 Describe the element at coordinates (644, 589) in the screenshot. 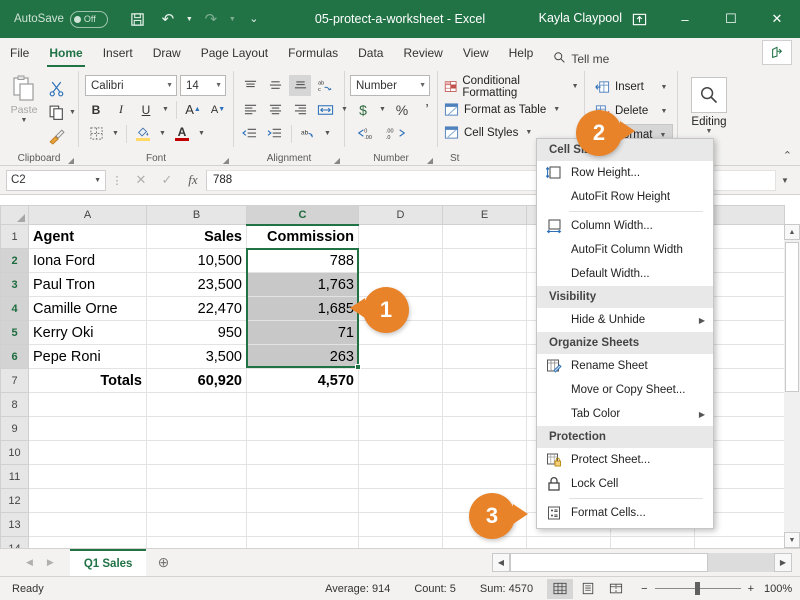

I see `zoom-out-button: −` at that location.